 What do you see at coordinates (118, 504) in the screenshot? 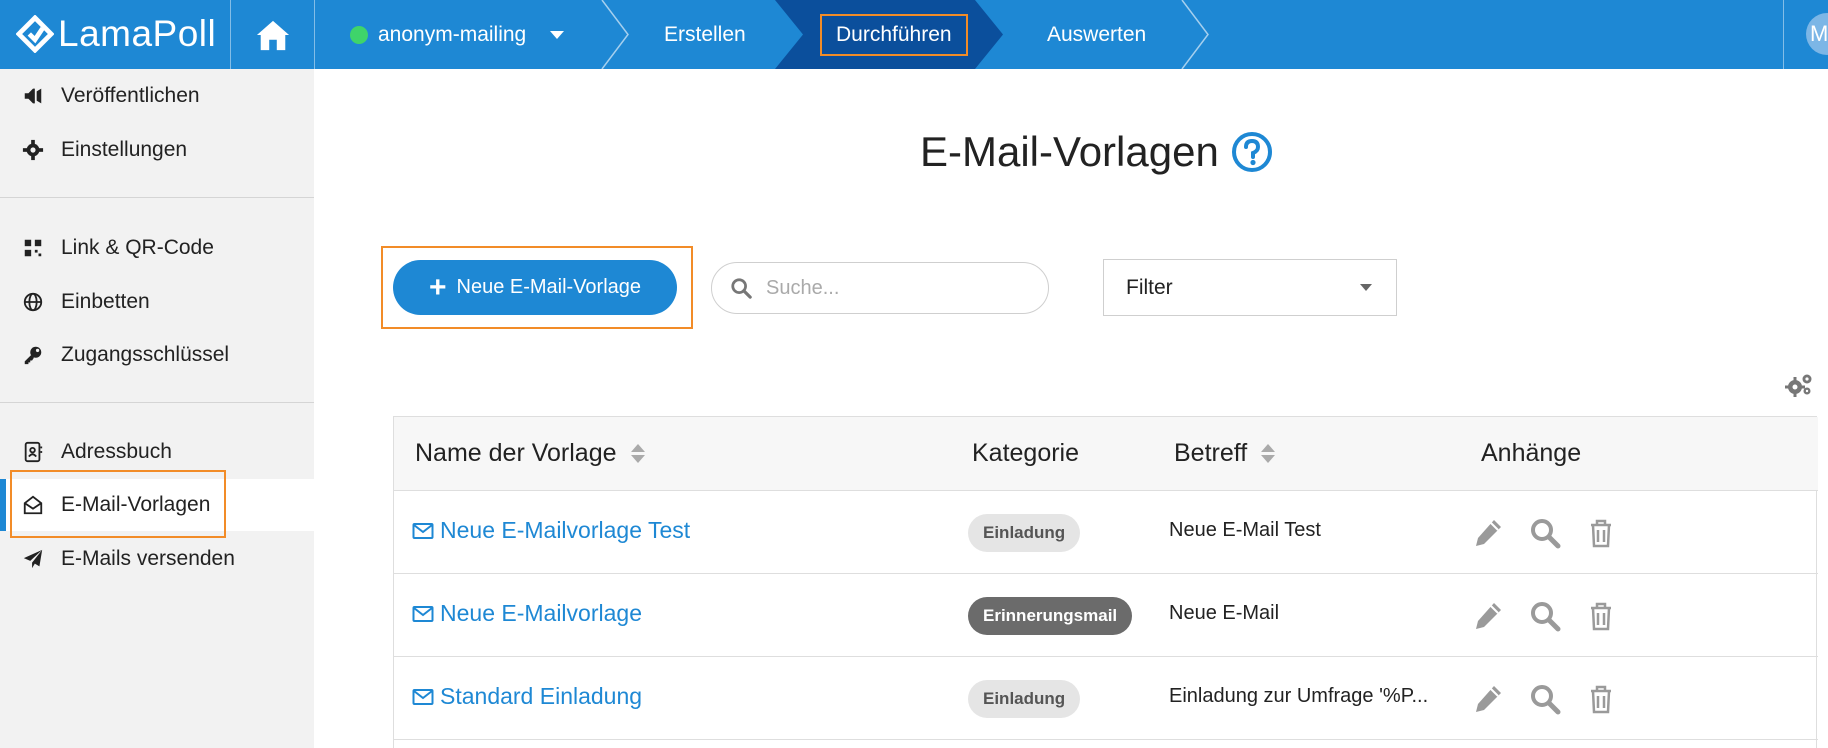
I see `highlight-frame` at bounding box center [118, 504].